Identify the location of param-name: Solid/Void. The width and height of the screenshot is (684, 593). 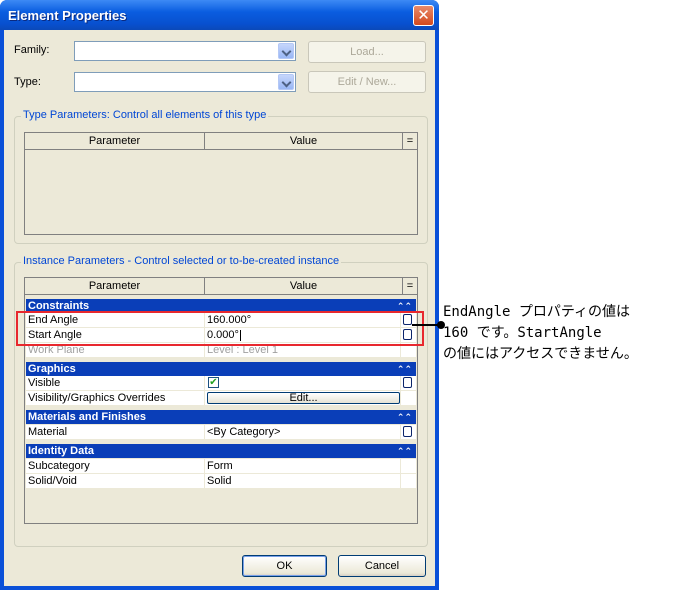
(115, 481).